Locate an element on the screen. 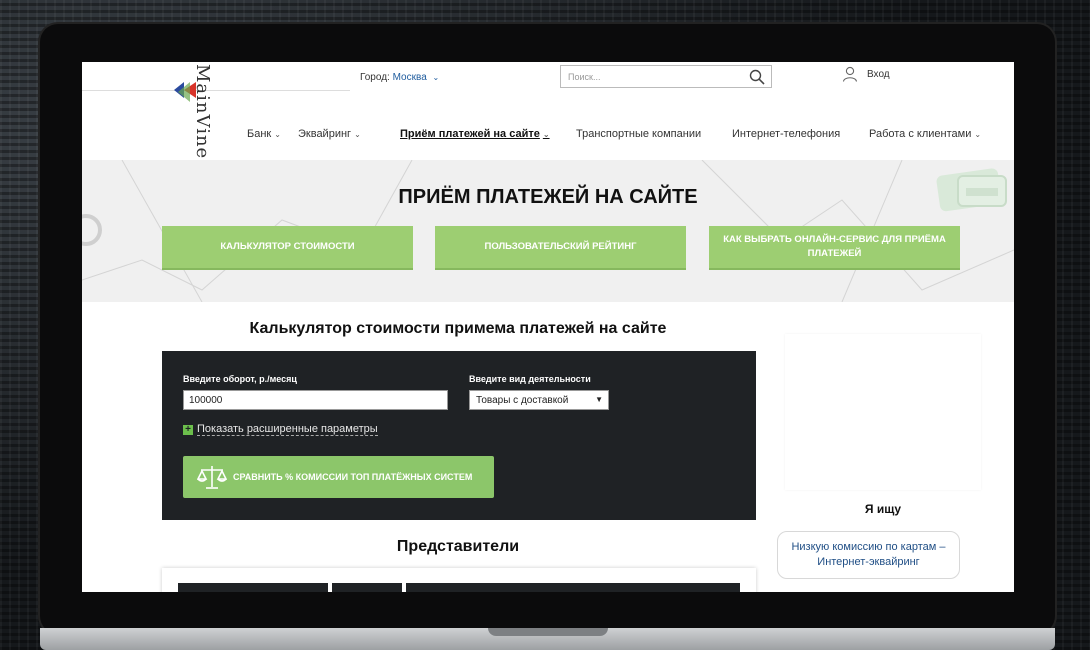 Image resolution: width=1090 pixels, height=650 pixels. nav-label: Работа с клиентами is located at coordinates (920, 134).